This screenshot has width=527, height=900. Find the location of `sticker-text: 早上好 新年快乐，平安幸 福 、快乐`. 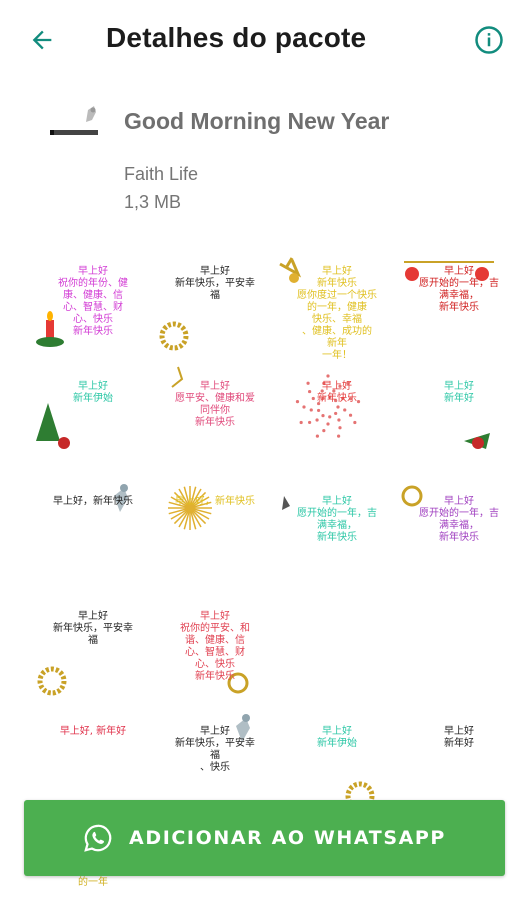

sticker-text: 早上好 新年快乐，平安幸 福 、快乐 is located at coordinates (215, 749).